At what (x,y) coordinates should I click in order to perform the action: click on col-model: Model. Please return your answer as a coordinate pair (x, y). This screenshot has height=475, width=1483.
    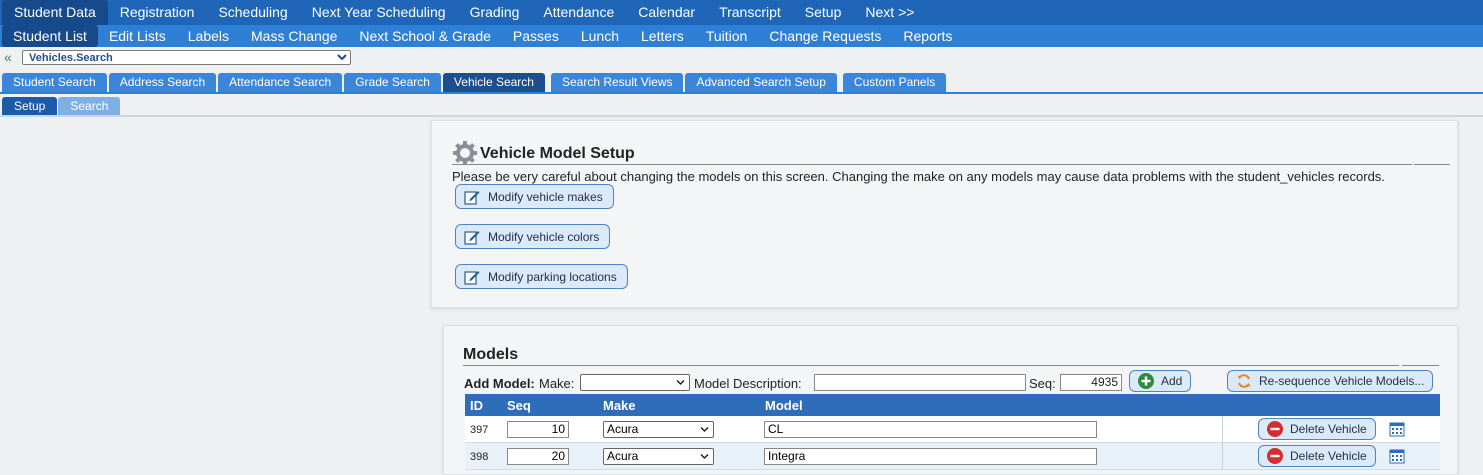
    Looking at the image, I should click on (784, 405).